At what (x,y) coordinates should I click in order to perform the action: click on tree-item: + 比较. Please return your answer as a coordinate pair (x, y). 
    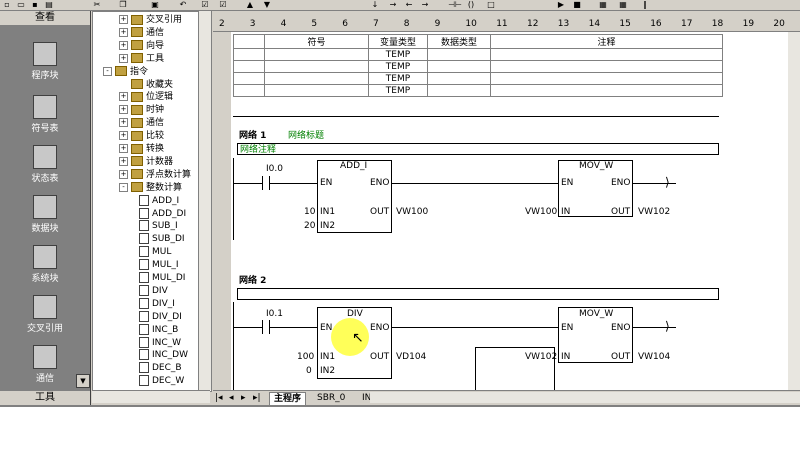
    Looking at the image, I should click on (141, 136).